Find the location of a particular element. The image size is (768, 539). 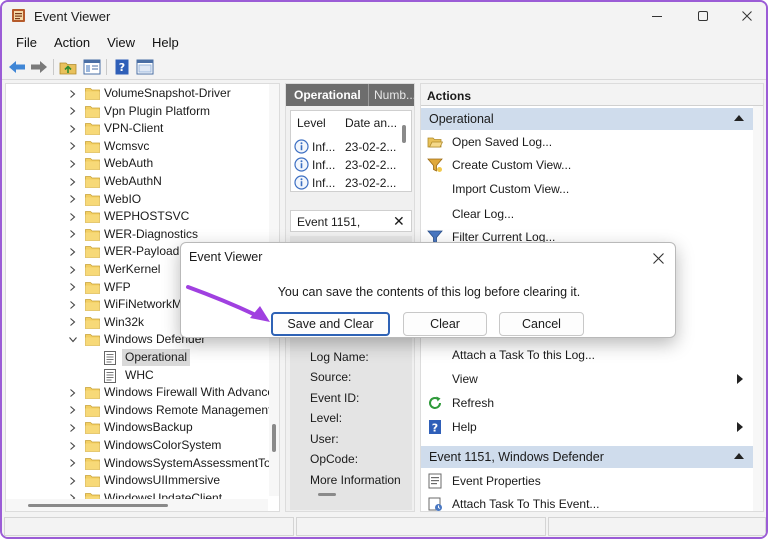

tree-item: WindowsSystemAssessmentTool is located at coordinates (142, 463).